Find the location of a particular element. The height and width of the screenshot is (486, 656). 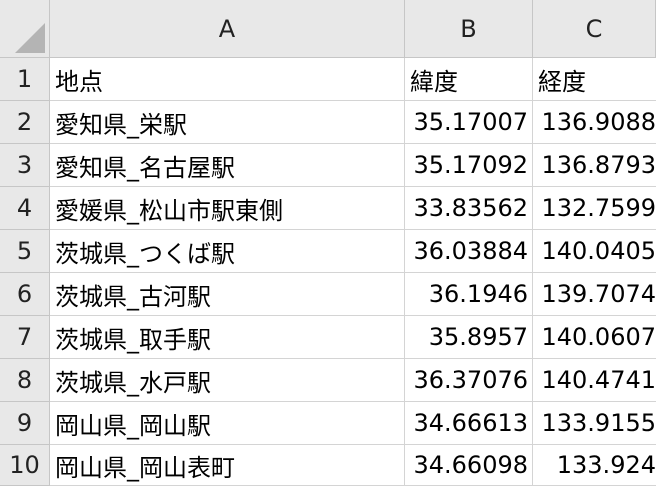

cell-a4: 愛媛県_松山市駅東側 is located at coordinates (227, 208).